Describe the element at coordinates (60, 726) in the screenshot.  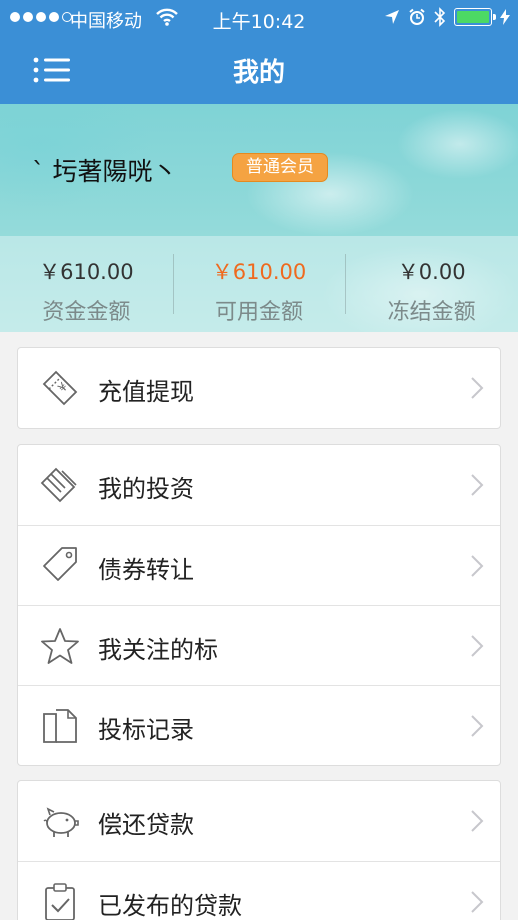
I see `document-icon` at that location.